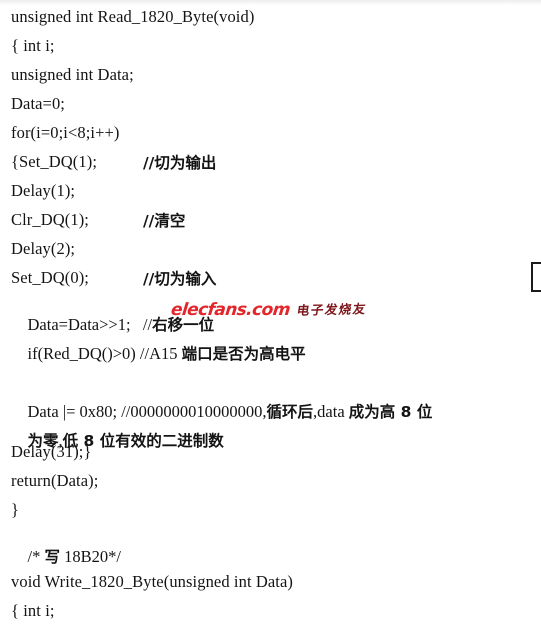 This screenshot has height=632, width=541. Describe the element at coordinates (180, 279) in the screenshot. I see `code-comment: //切为输入` at that location.